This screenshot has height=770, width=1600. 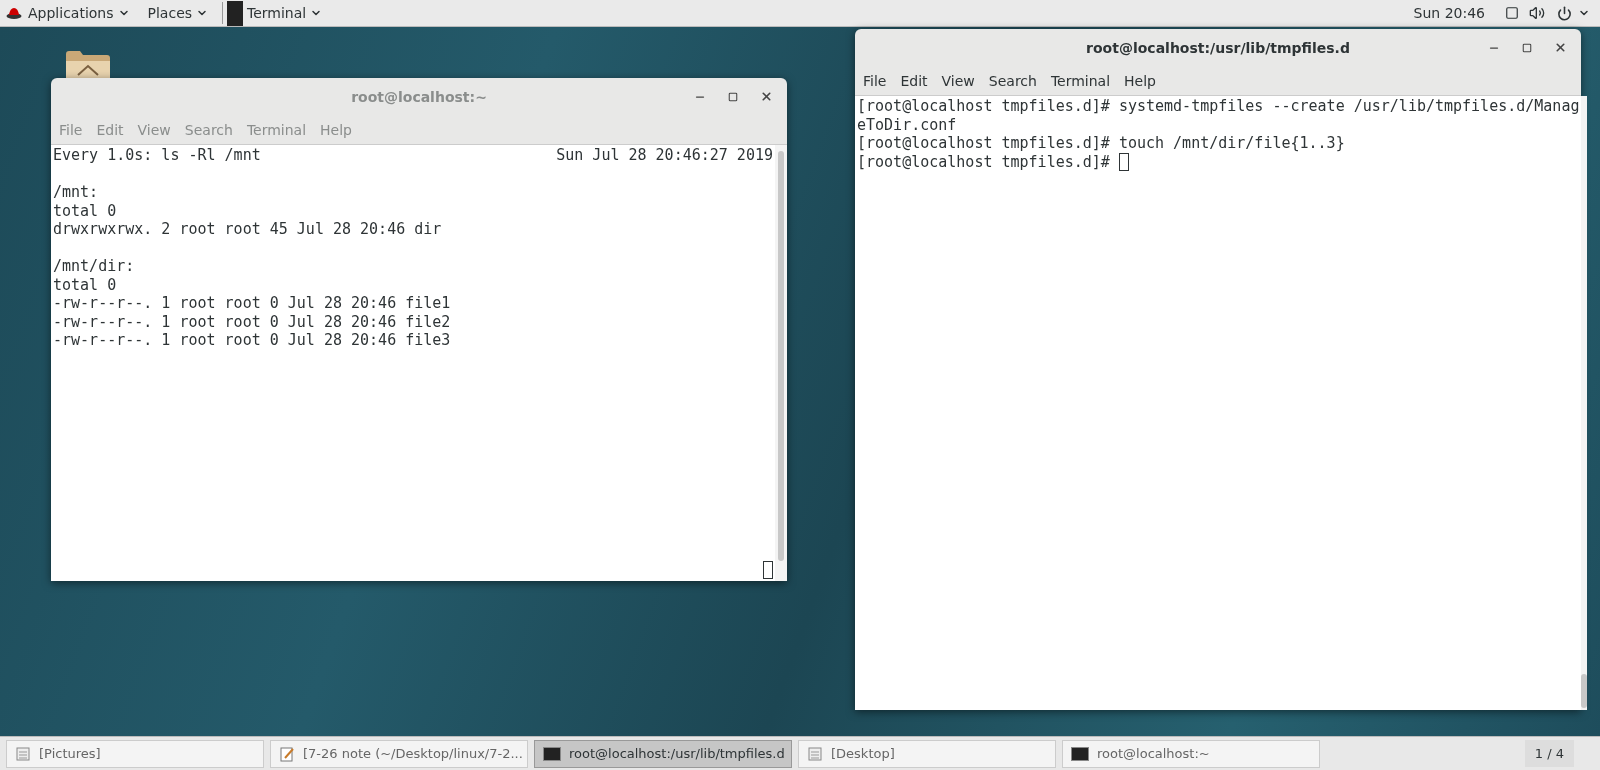 What do you see at coordinates (907, 124) in the screenshot?
I see `terminal-line: eToDir.conf` at bounding box center [907, 124].